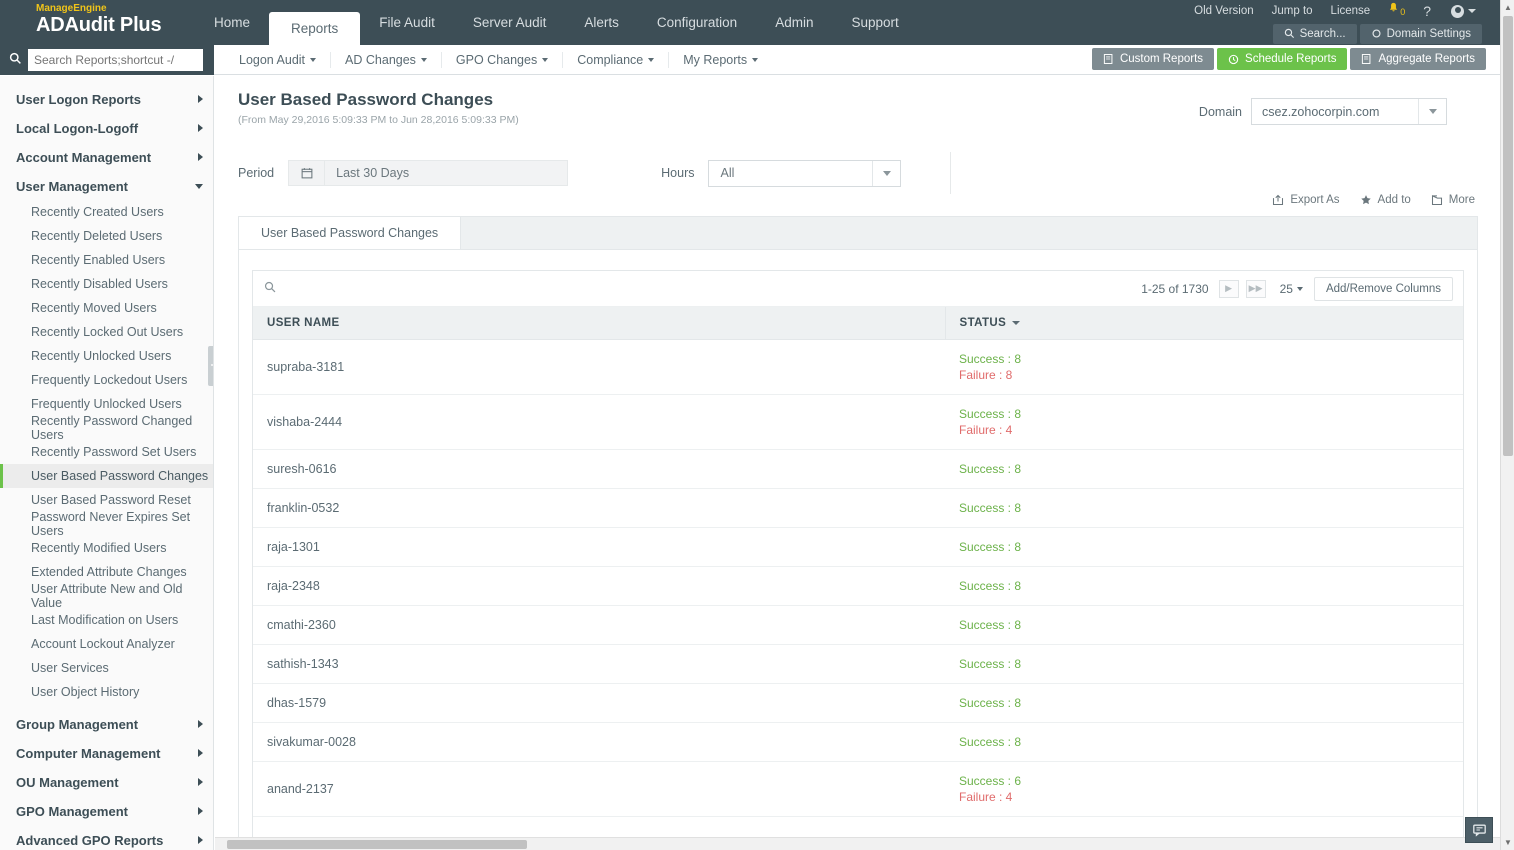 The width and height of the screenshot is (1514, 850). Describe the element at coordinates (278, 60) in the screenshot. I see `menu-logon-audit: Logon Audit` at that location.